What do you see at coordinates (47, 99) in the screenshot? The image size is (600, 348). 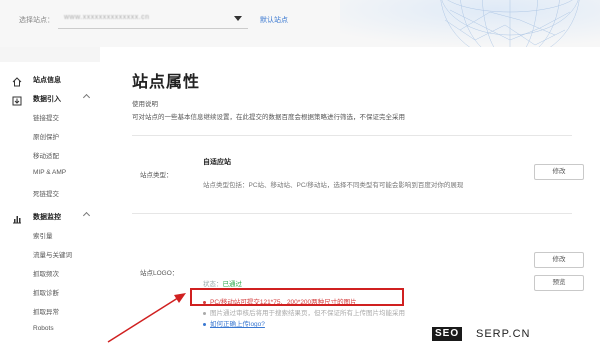 I see `sidebar-group-label: 数据引入` at bounding box center [47, 99].